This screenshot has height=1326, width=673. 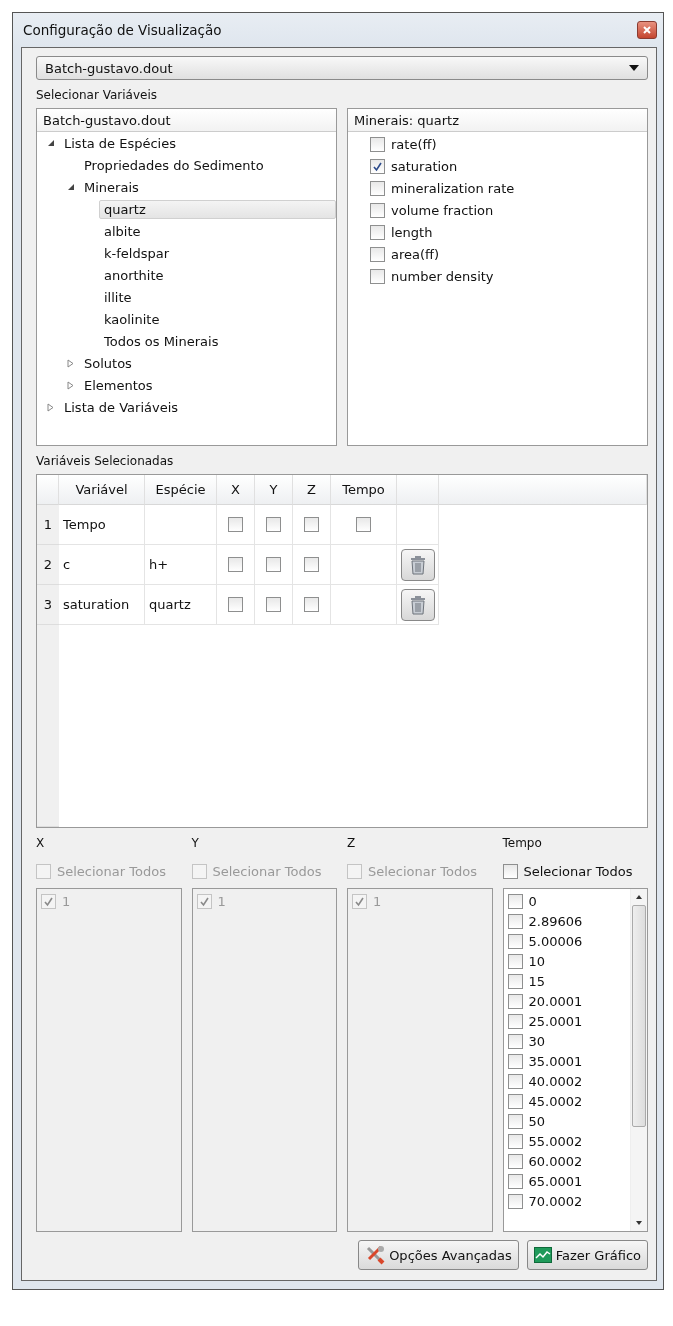 I want to click on row-number: 3, so click(x=48, y=605).